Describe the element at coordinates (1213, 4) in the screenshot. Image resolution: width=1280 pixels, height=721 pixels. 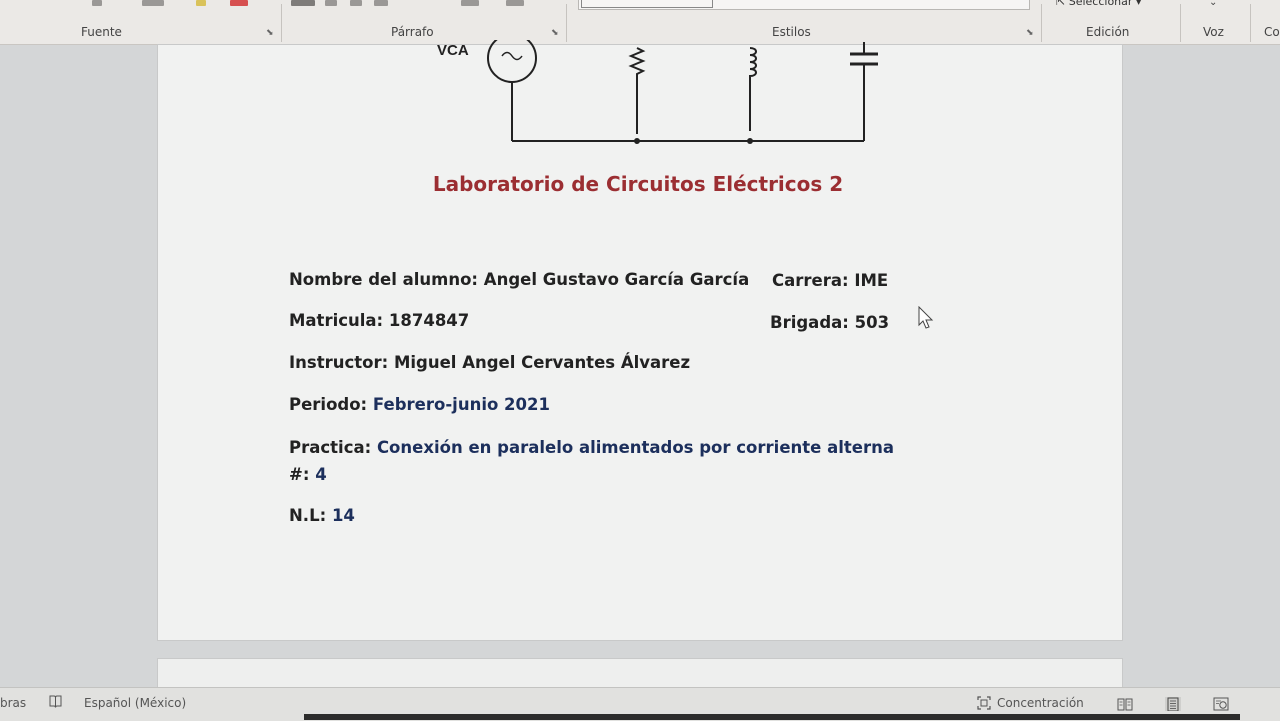
I see `dictate-chevron-icon: ⌄` at that location.